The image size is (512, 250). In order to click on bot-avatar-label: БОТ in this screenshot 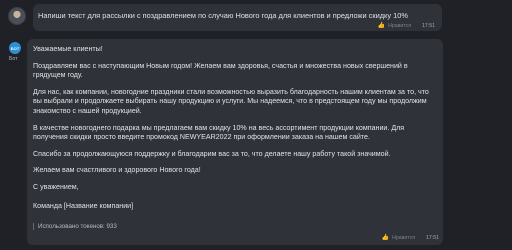, I will do `click(15, 48)`.